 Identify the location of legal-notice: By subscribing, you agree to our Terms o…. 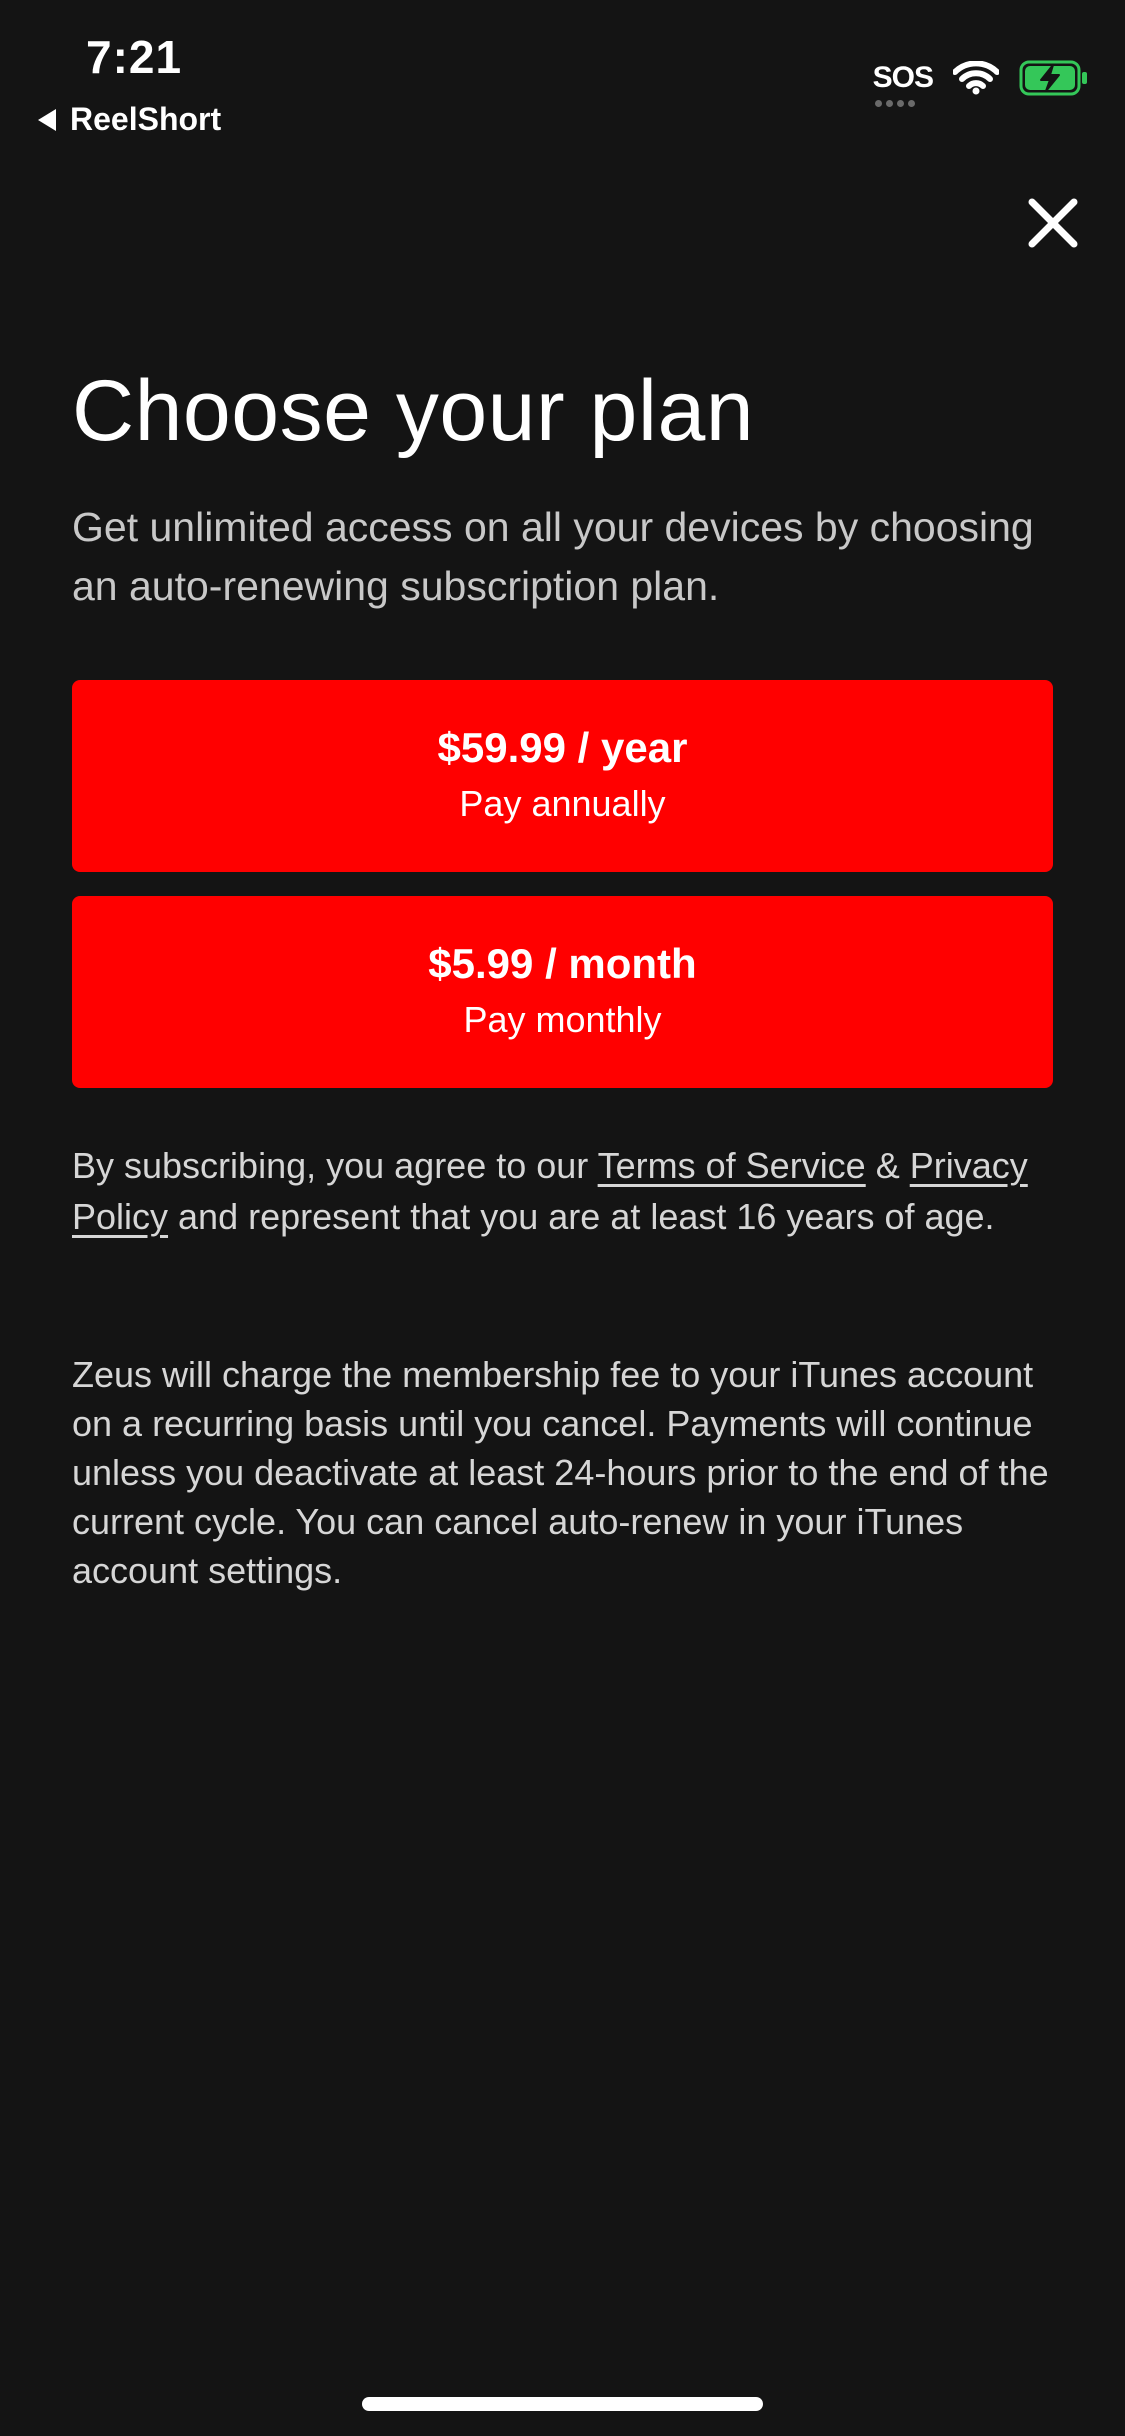
(567, 1191).